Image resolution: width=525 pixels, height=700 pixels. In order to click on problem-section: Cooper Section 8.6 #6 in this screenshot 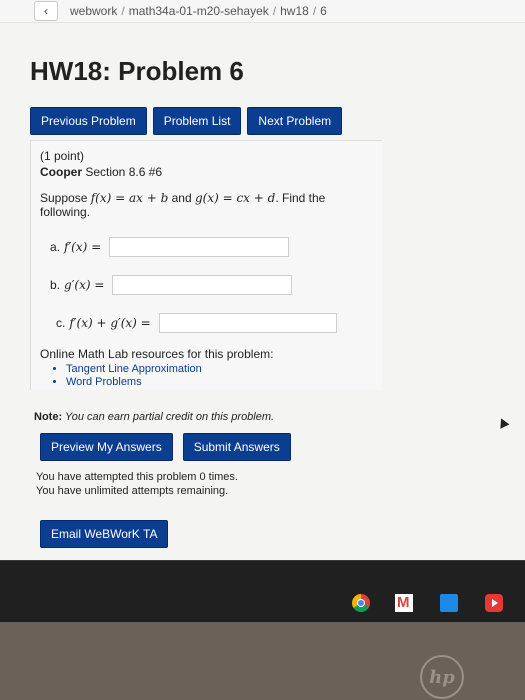, I will do `click(206, 172)`.